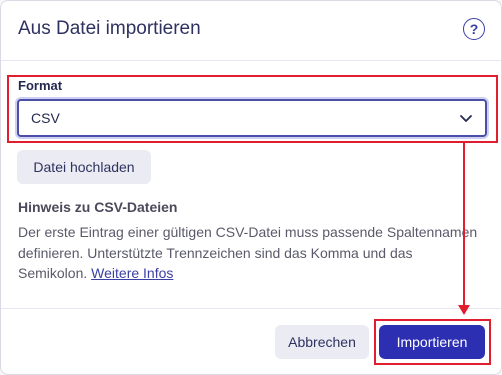  Describe the element at coordinates (252, 118) in the screenshot. I see `format-select: CSV` at that location.